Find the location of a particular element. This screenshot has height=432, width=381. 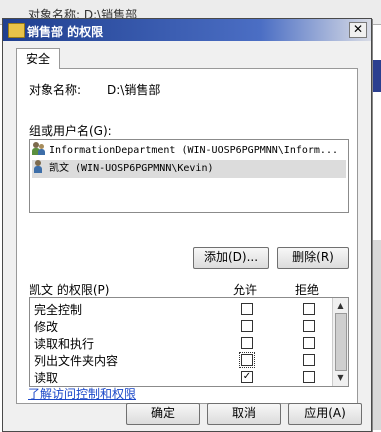

group-icon is located at coordinates (39, 149).